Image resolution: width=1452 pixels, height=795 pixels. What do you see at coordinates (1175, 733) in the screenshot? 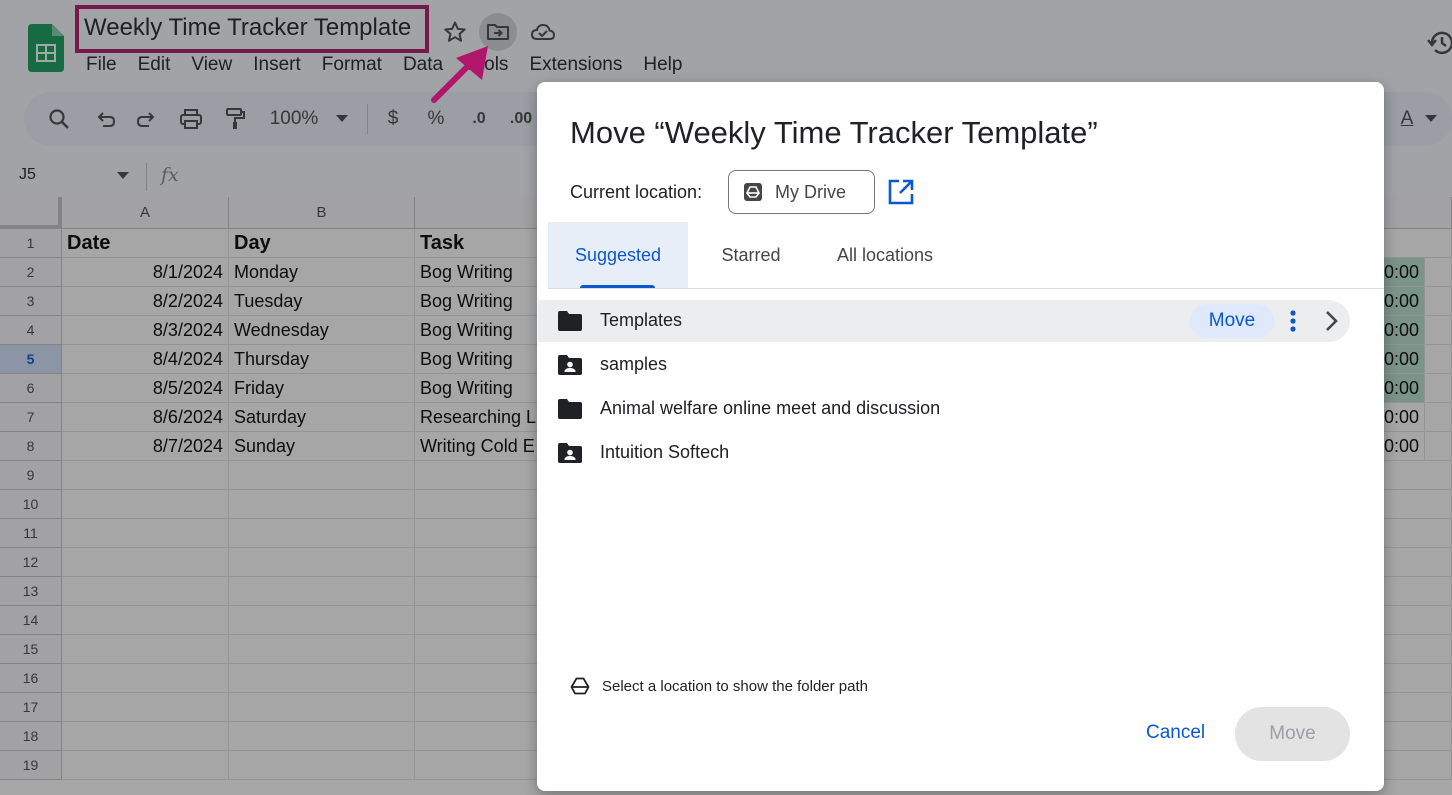
I see `cancel-button: Cancel` at bounding box center [1175, 733].